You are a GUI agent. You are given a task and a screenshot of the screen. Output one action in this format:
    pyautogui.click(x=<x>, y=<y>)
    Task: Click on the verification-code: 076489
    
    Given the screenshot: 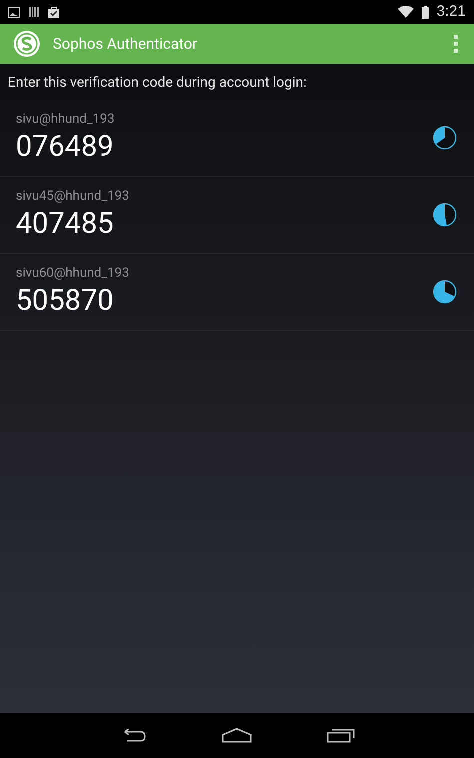 What is the action you would take?
    pyautogui.click(x=65, y=147)
    